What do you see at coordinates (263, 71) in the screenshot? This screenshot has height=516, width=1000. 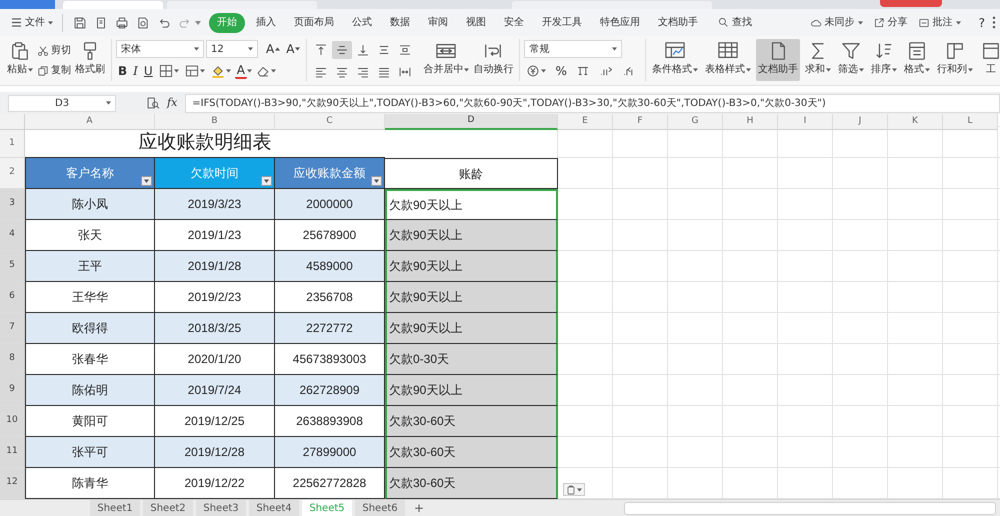 I see `eraser-icon` at bounding box center [263, 71].